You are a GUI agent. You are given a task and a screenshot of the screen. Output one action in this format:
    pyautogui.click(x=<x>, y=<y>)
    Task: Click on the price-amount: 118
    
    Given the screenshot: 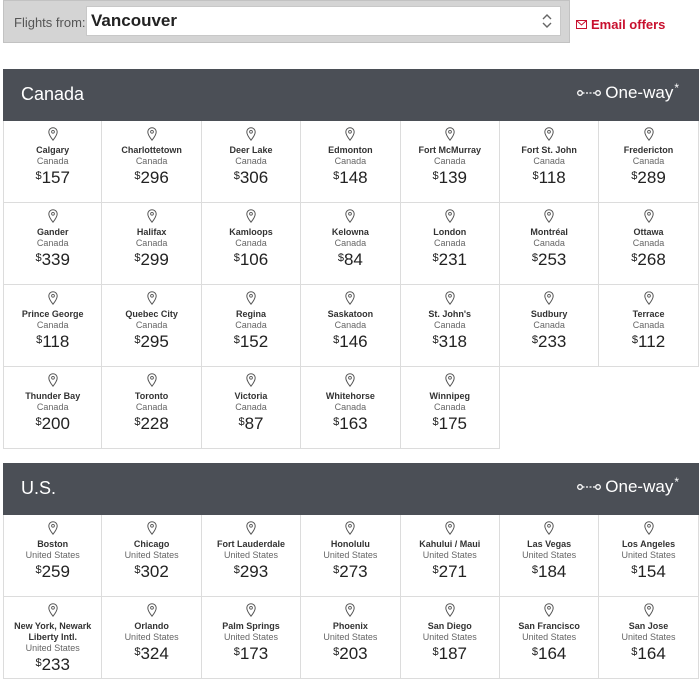 What is the action you would take?
    pyautogui.click(x=552, y=177)
    